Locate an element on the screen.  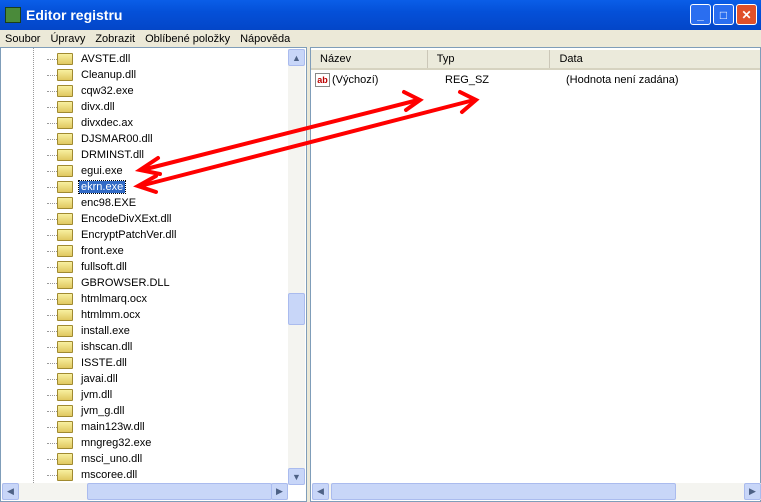
tree-item-label: ISSTE.dll is located at coordinates (104, 363).